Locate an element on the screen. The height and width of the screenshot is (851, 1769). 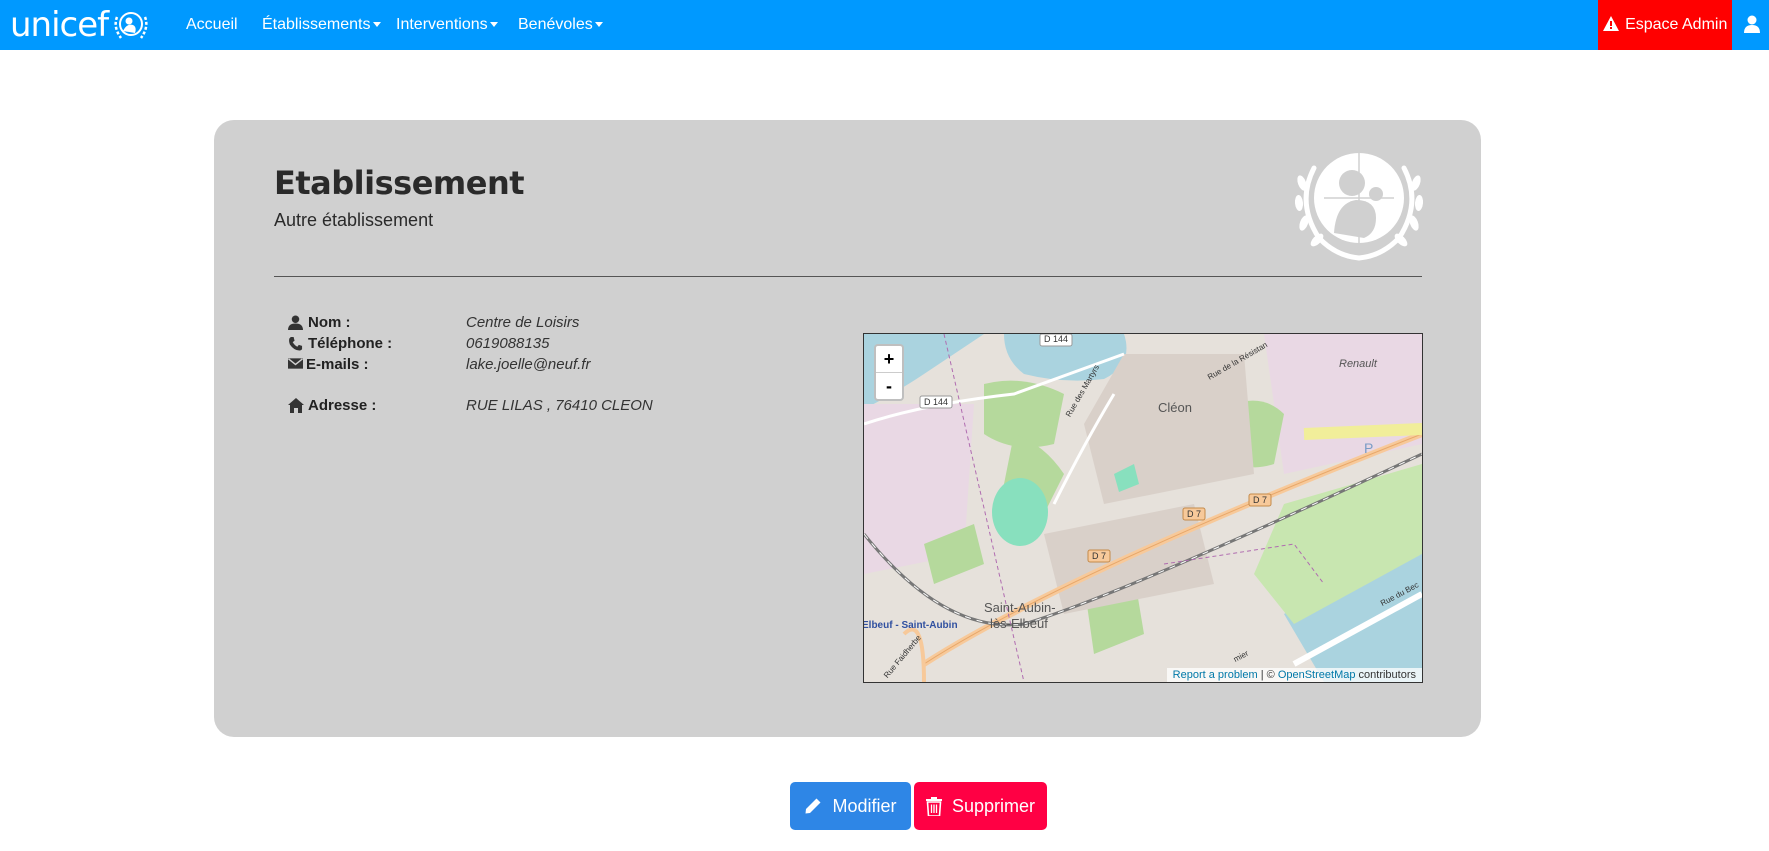
unicef-logo: unicef is located at coordinates (80, 25).